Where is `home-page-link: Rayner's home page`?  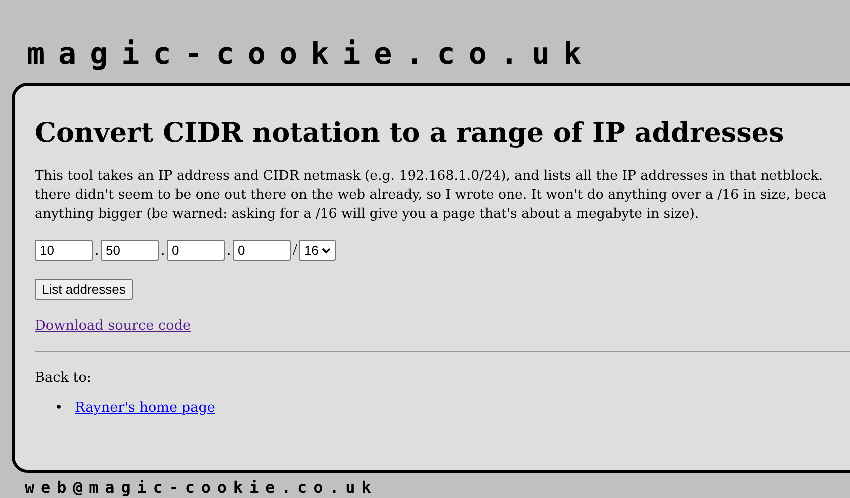 home-page-link: Rayner's home page is located at coordinates (145, 408).